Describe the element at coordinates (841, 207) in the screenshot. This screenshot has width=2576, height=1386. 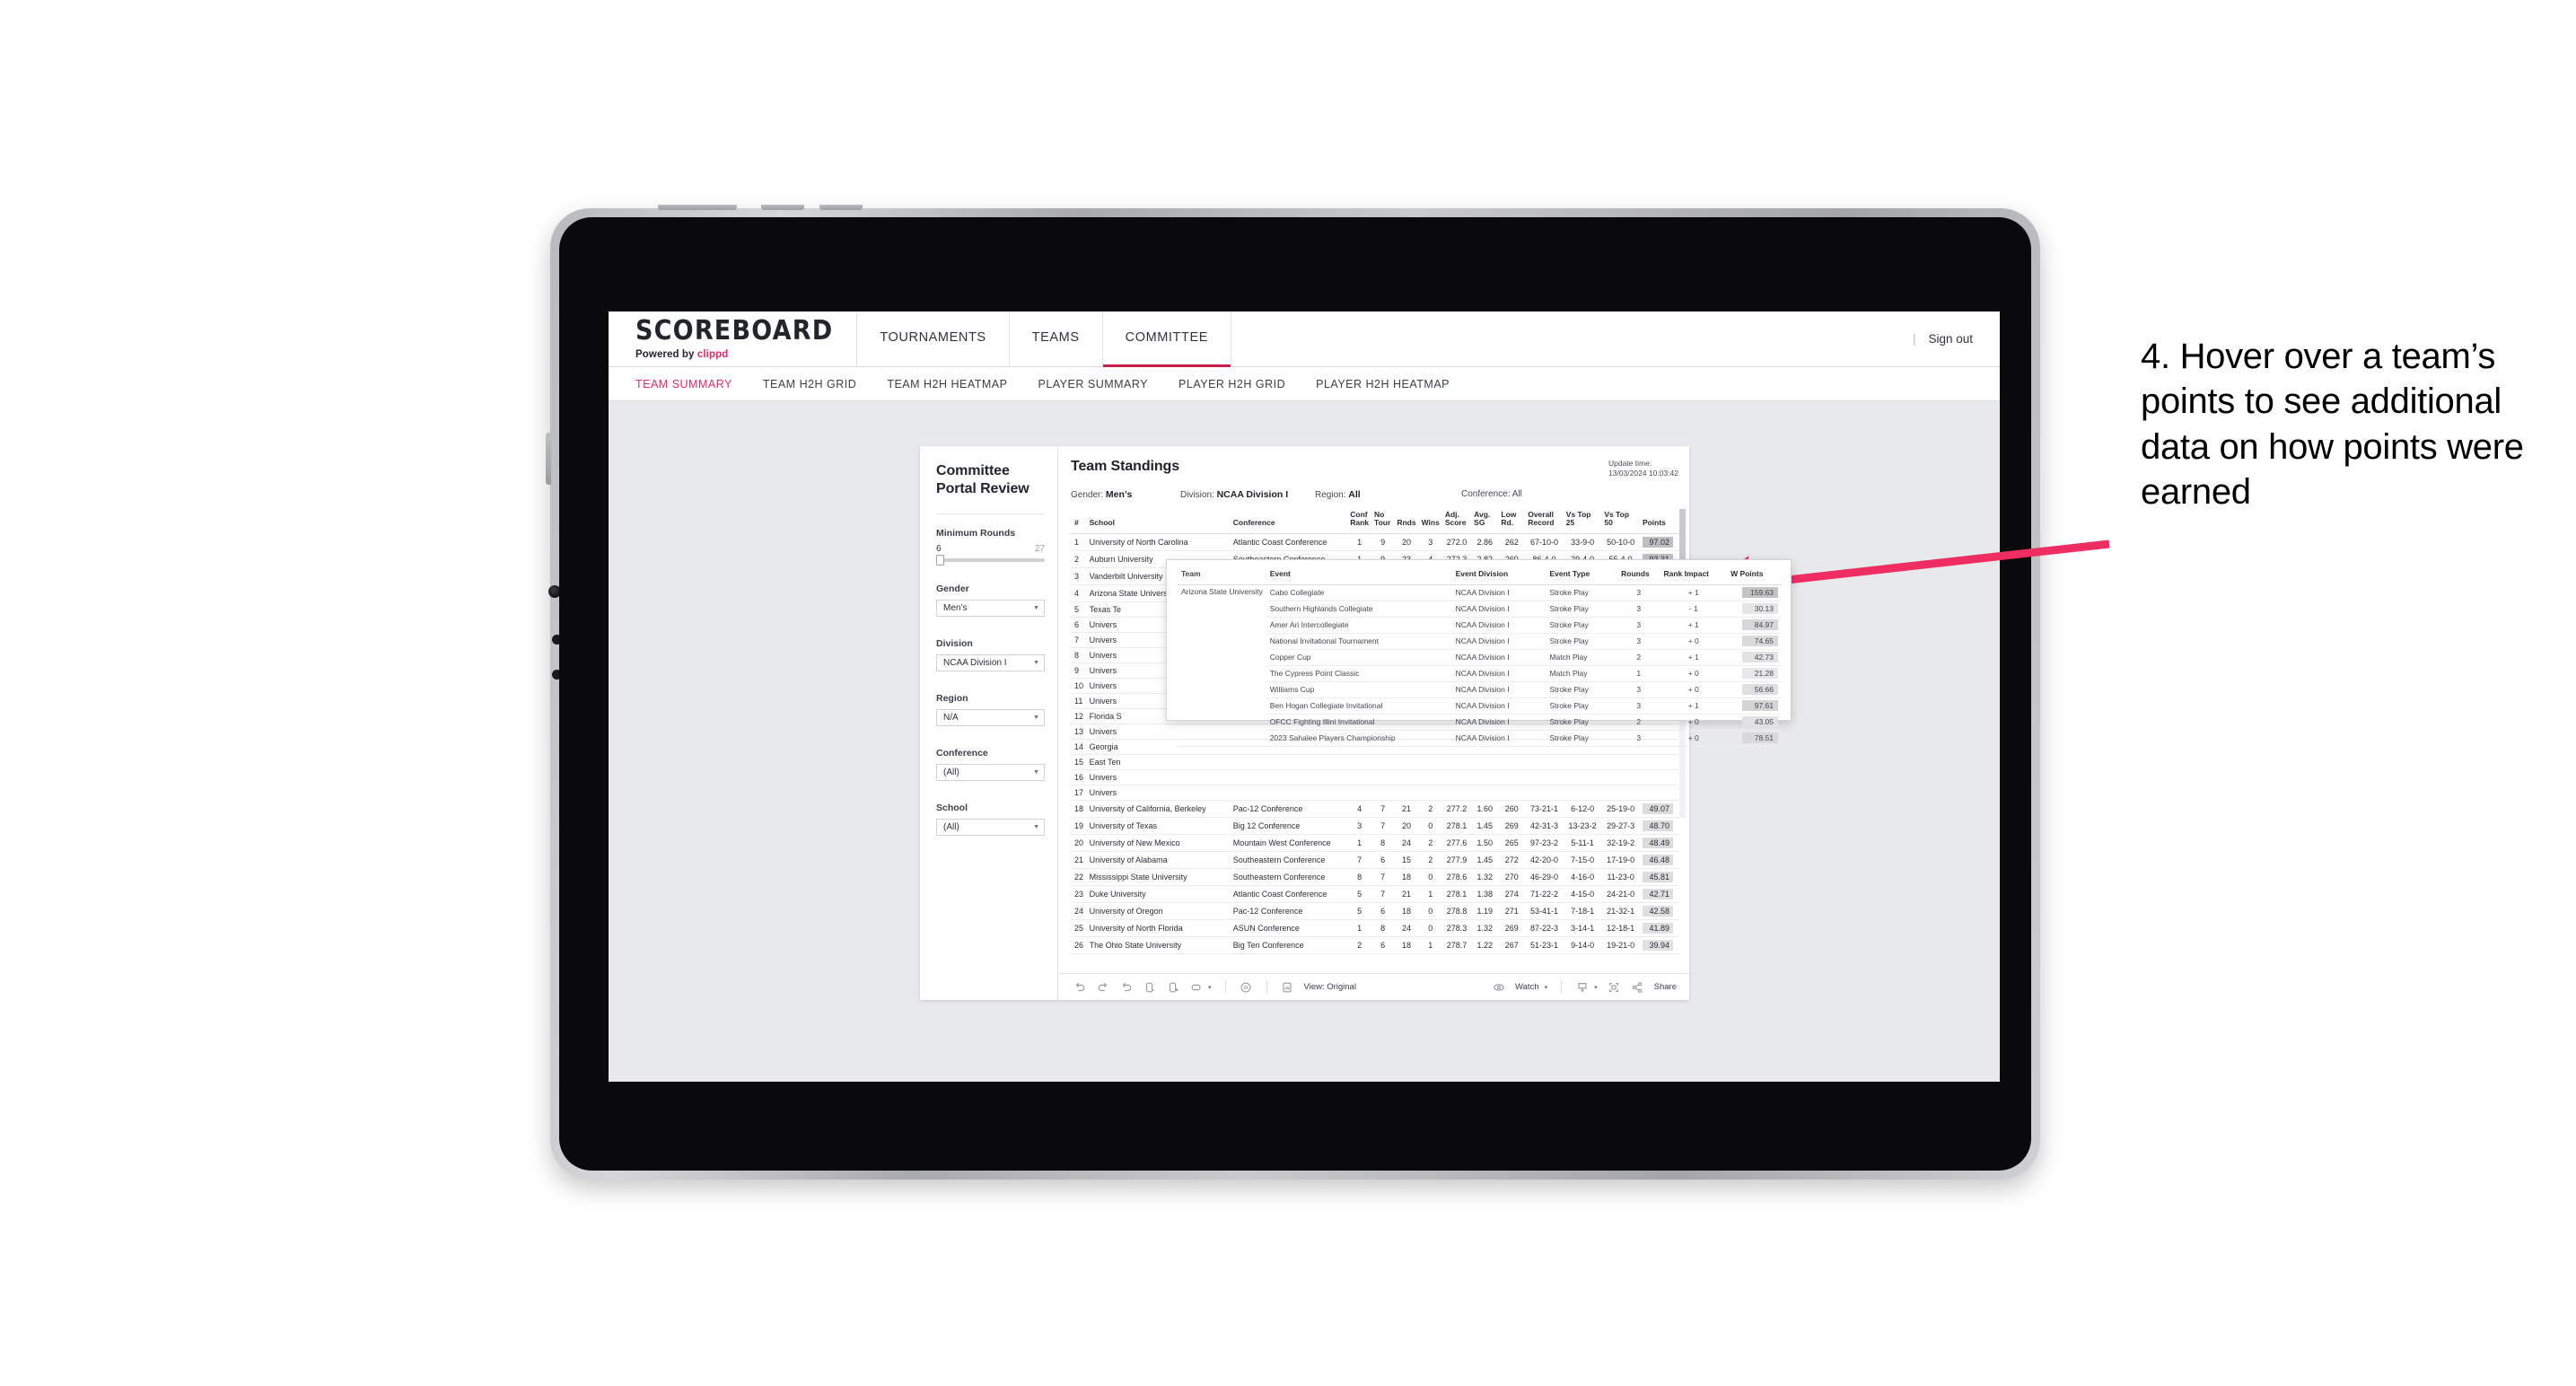
I see `volume-down-button` at that location.